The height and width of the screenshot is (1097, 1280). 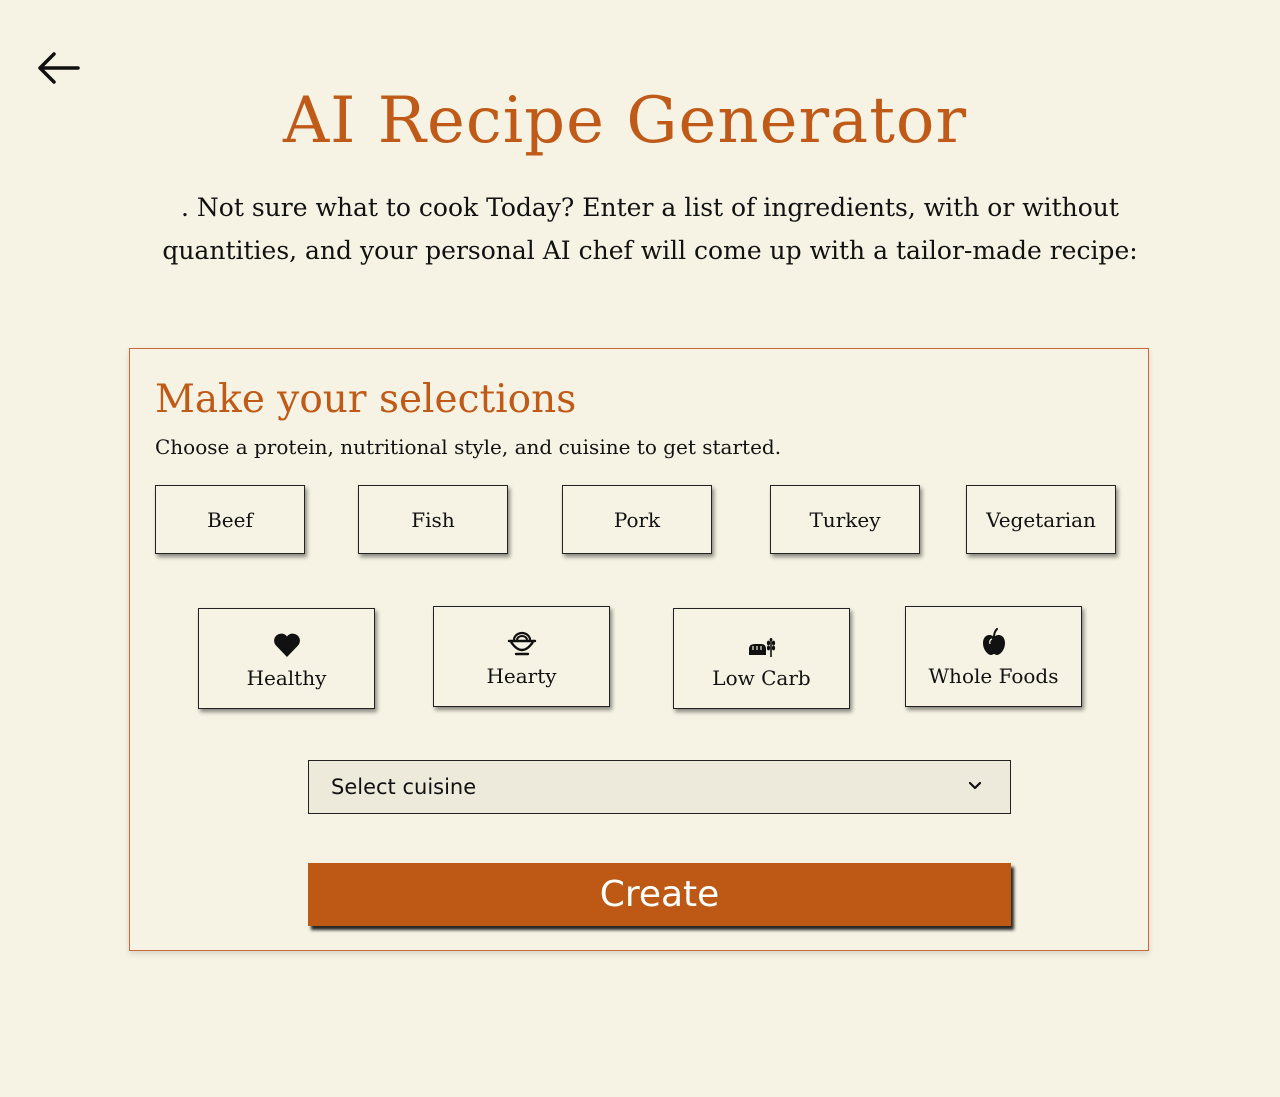 I want to click on protein-turkey-button: Turkey, so click(x=845, y=519).